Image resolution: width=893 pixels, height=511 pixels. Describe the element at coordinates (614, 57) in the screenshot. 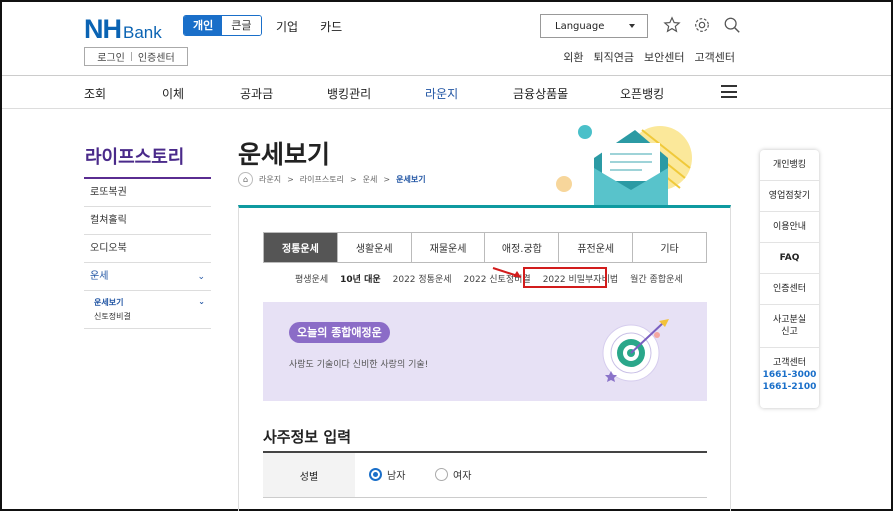

I see `util-pension: 퇴직연금` at that location.